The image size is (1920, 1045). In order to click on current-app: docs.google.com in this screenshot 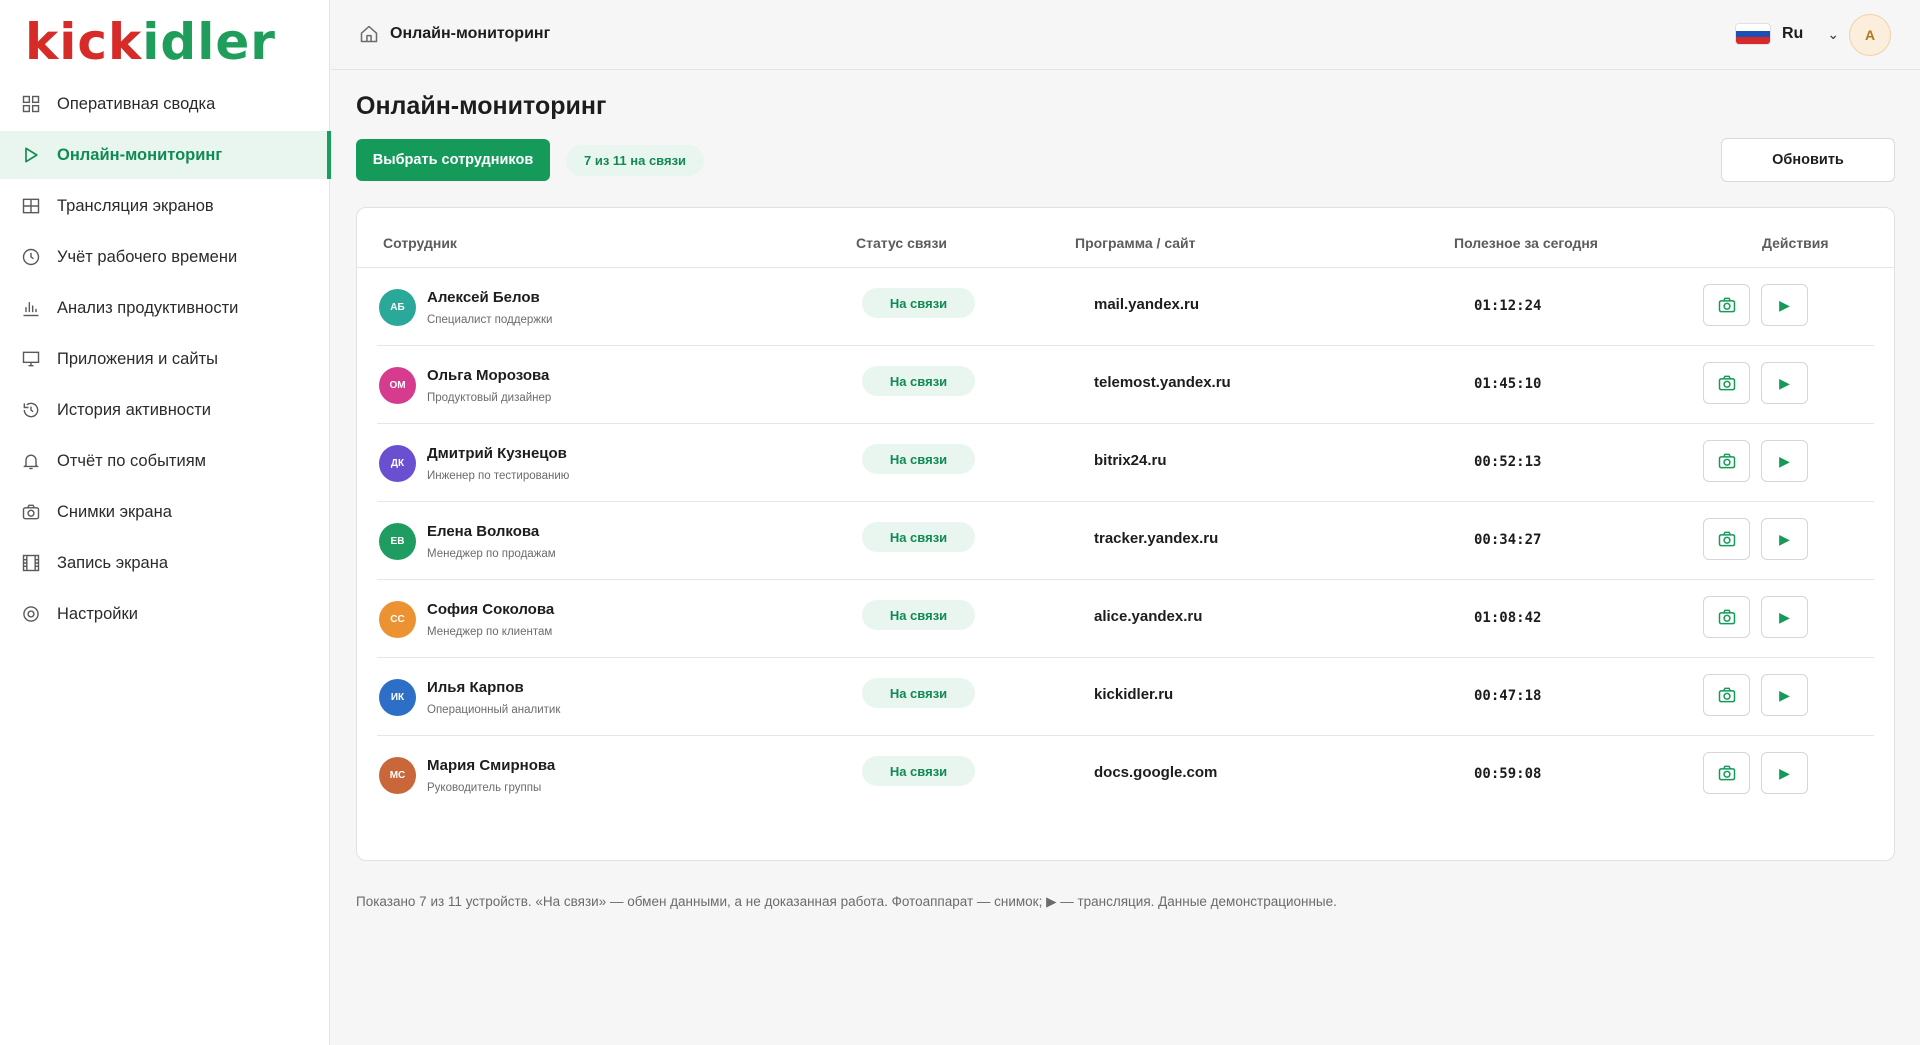, I will do `click(1156, 772)`.